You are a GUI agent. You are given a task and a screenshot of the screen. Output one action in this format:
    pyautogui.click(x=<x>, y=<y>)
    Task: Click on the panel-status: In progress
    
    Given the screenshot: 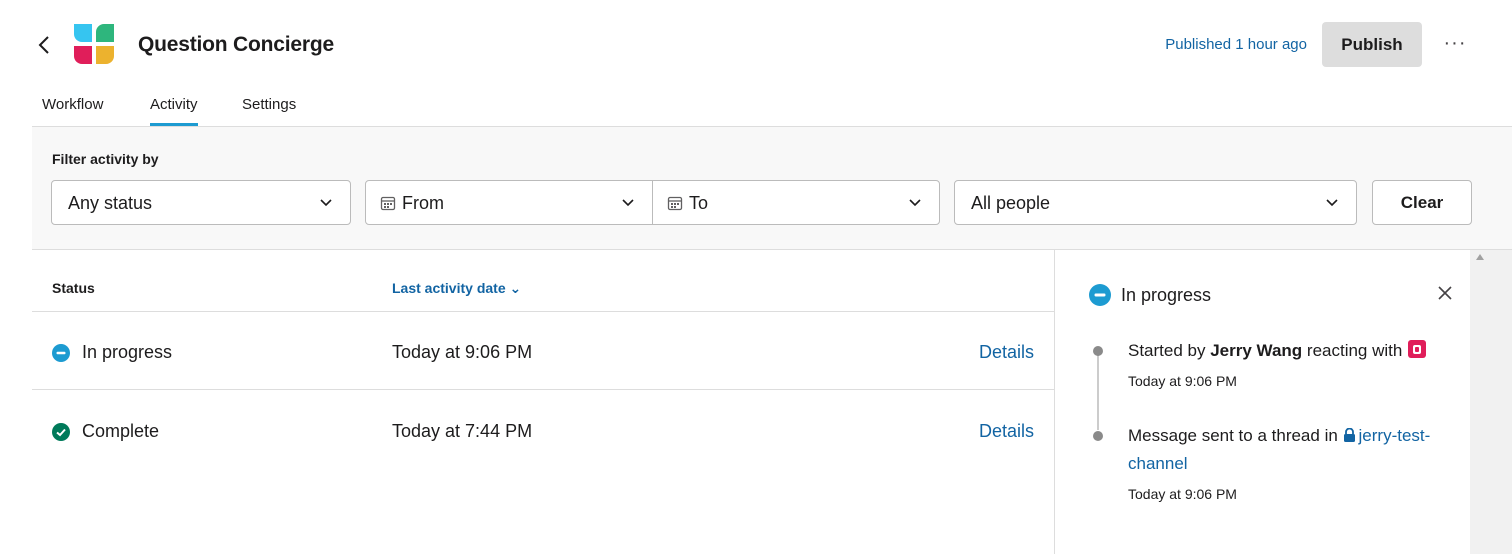 What is the action you would take?
    pyautogui.click(x=1150, y=295)
    